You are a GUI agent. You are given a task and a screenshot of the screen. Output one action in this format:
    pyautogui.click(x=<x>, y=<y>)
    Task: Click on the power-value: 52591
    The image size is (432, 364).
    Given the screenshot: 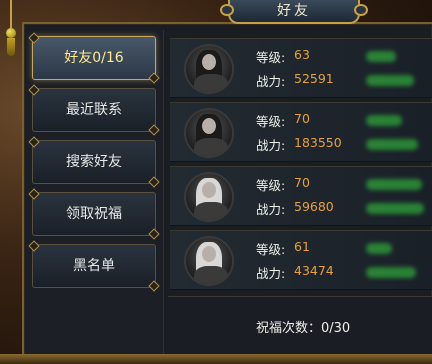 What is the action you would take?
    pyautogui.click(x=314, y=78)
    